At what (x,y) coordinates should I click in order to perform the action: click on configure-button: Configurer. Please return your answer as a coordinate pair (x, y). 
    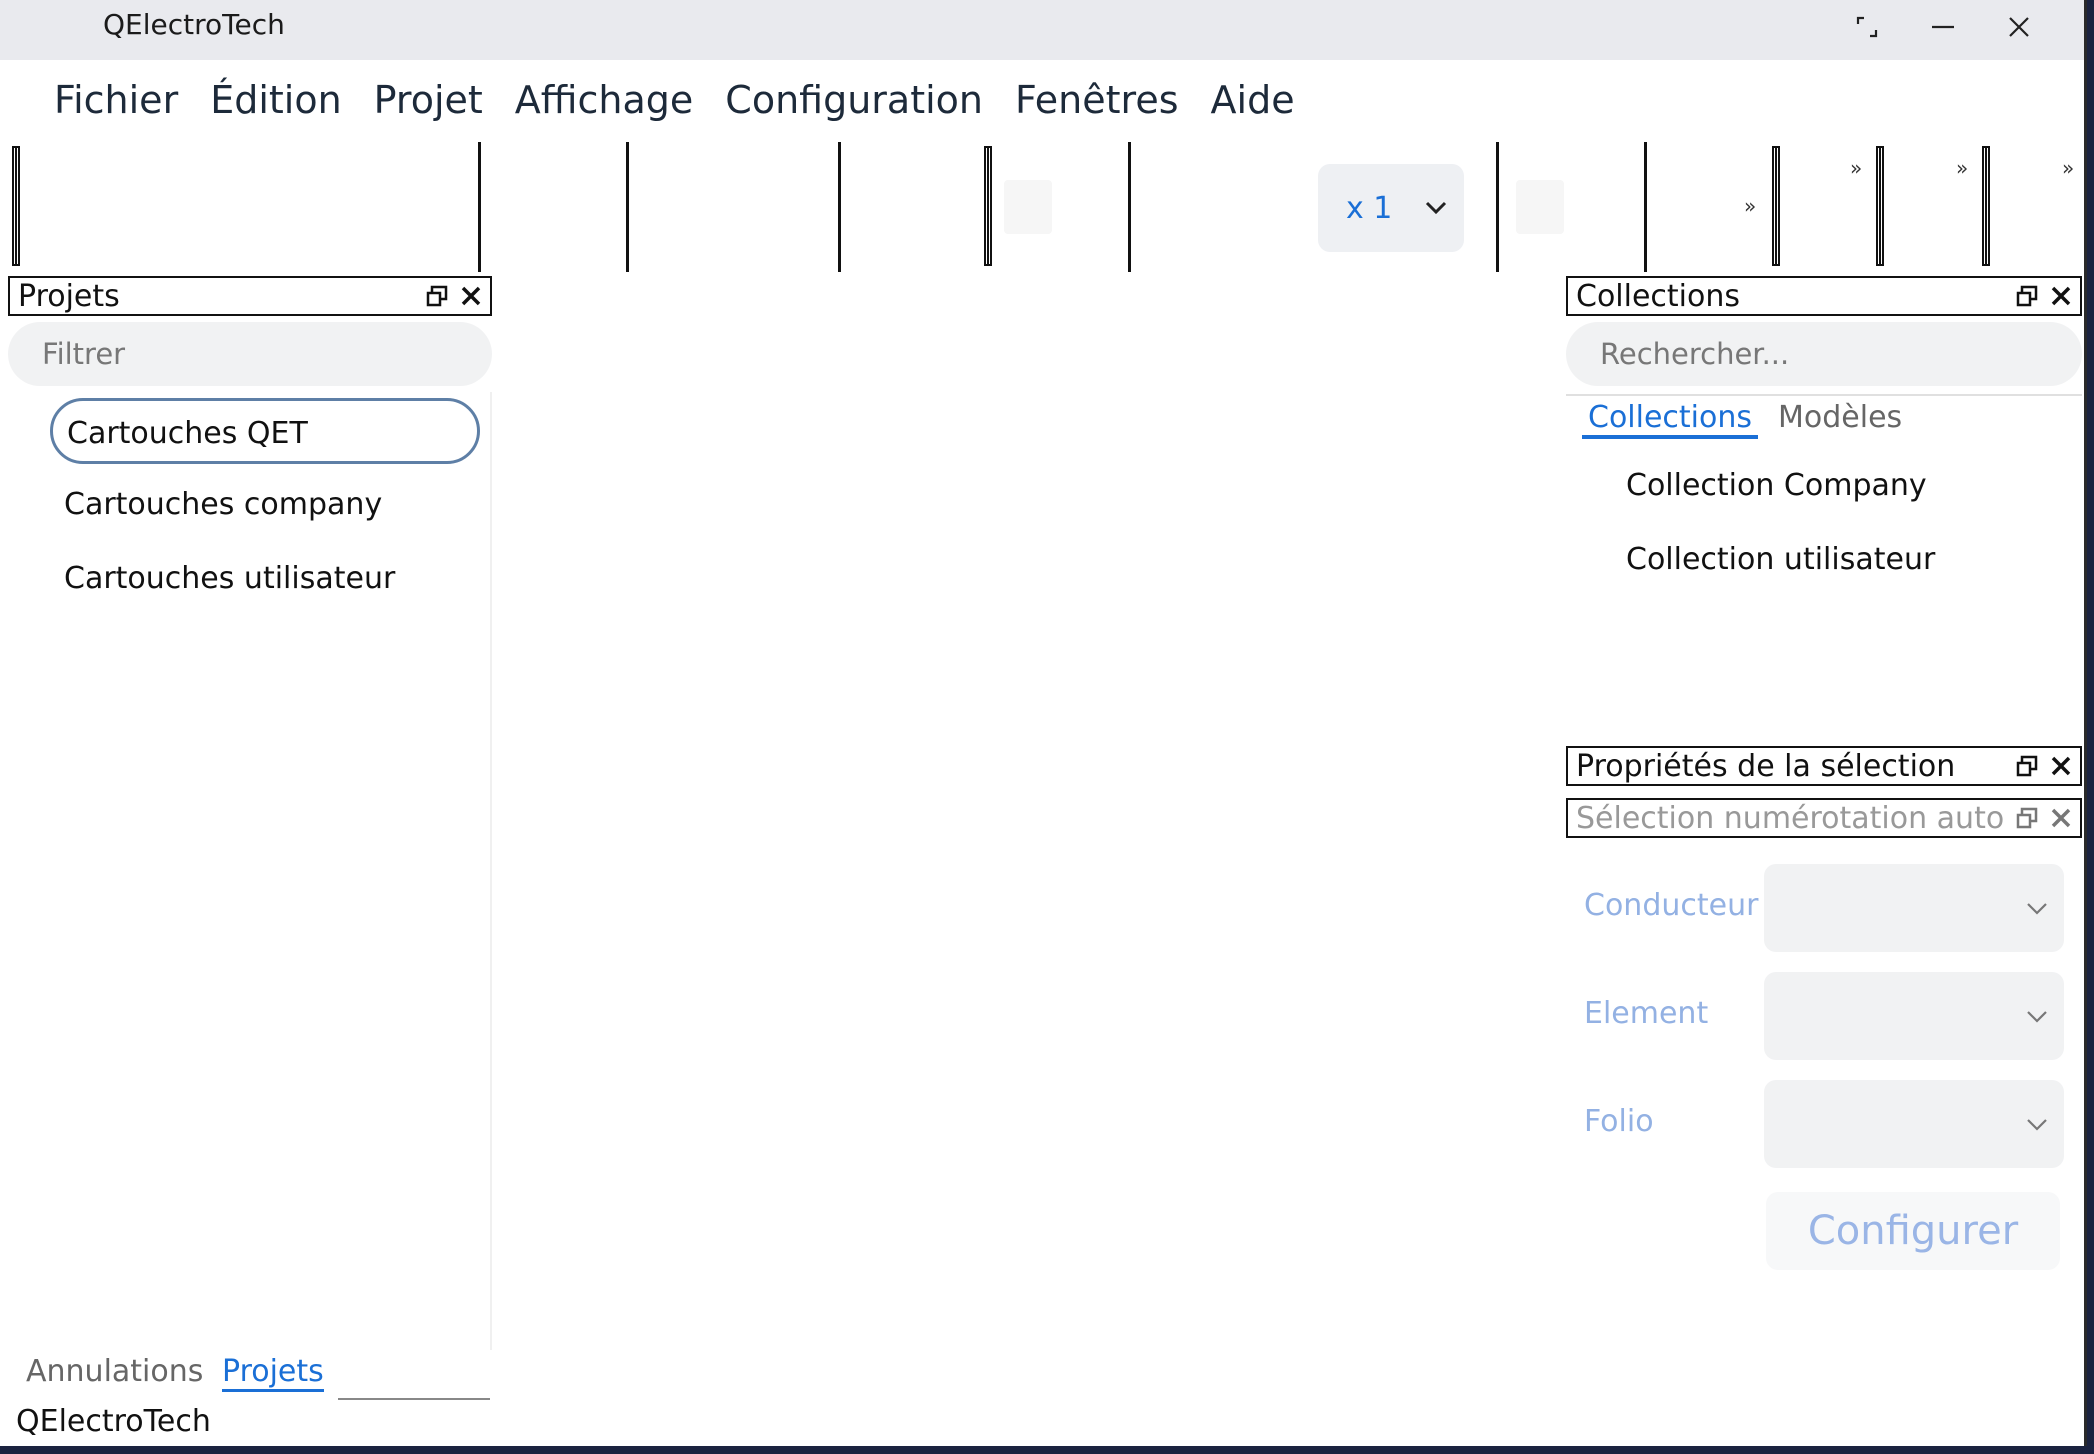
    Looking at the image, I should click on (1913, 1231).